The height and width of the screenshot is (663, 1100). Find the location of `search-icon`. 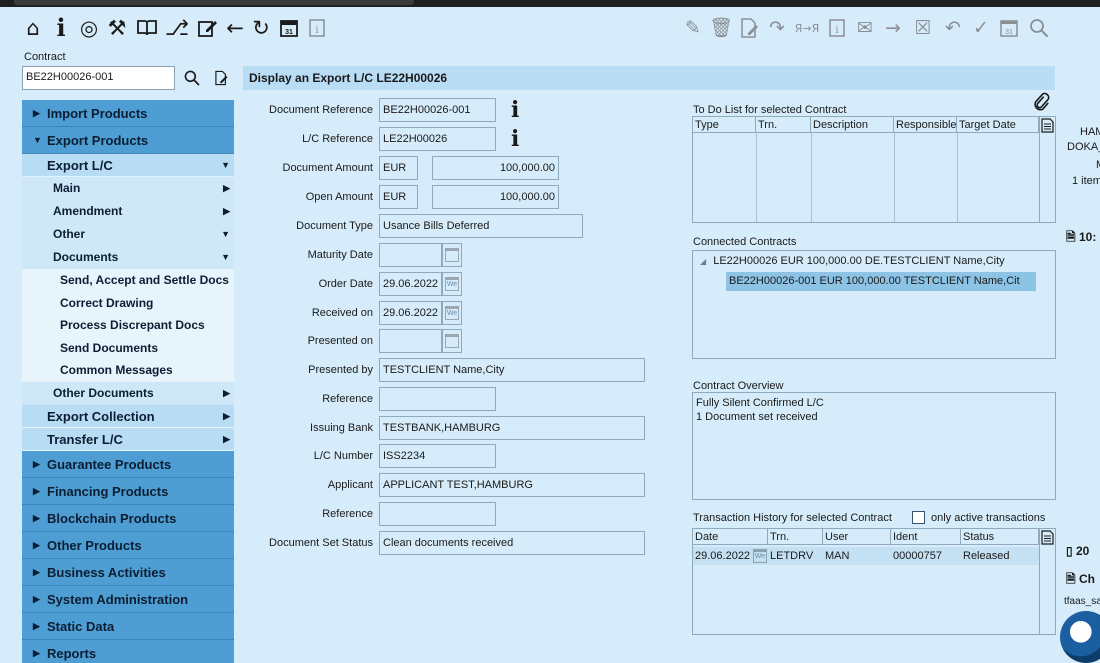

search-icon is located at coordinates (1039, 28).